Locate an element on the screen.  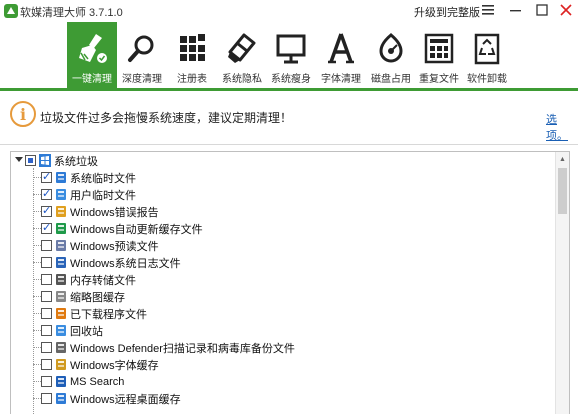
tree-item-label: Windows自动更新缓存文件 is located at coordinates (136, 229).